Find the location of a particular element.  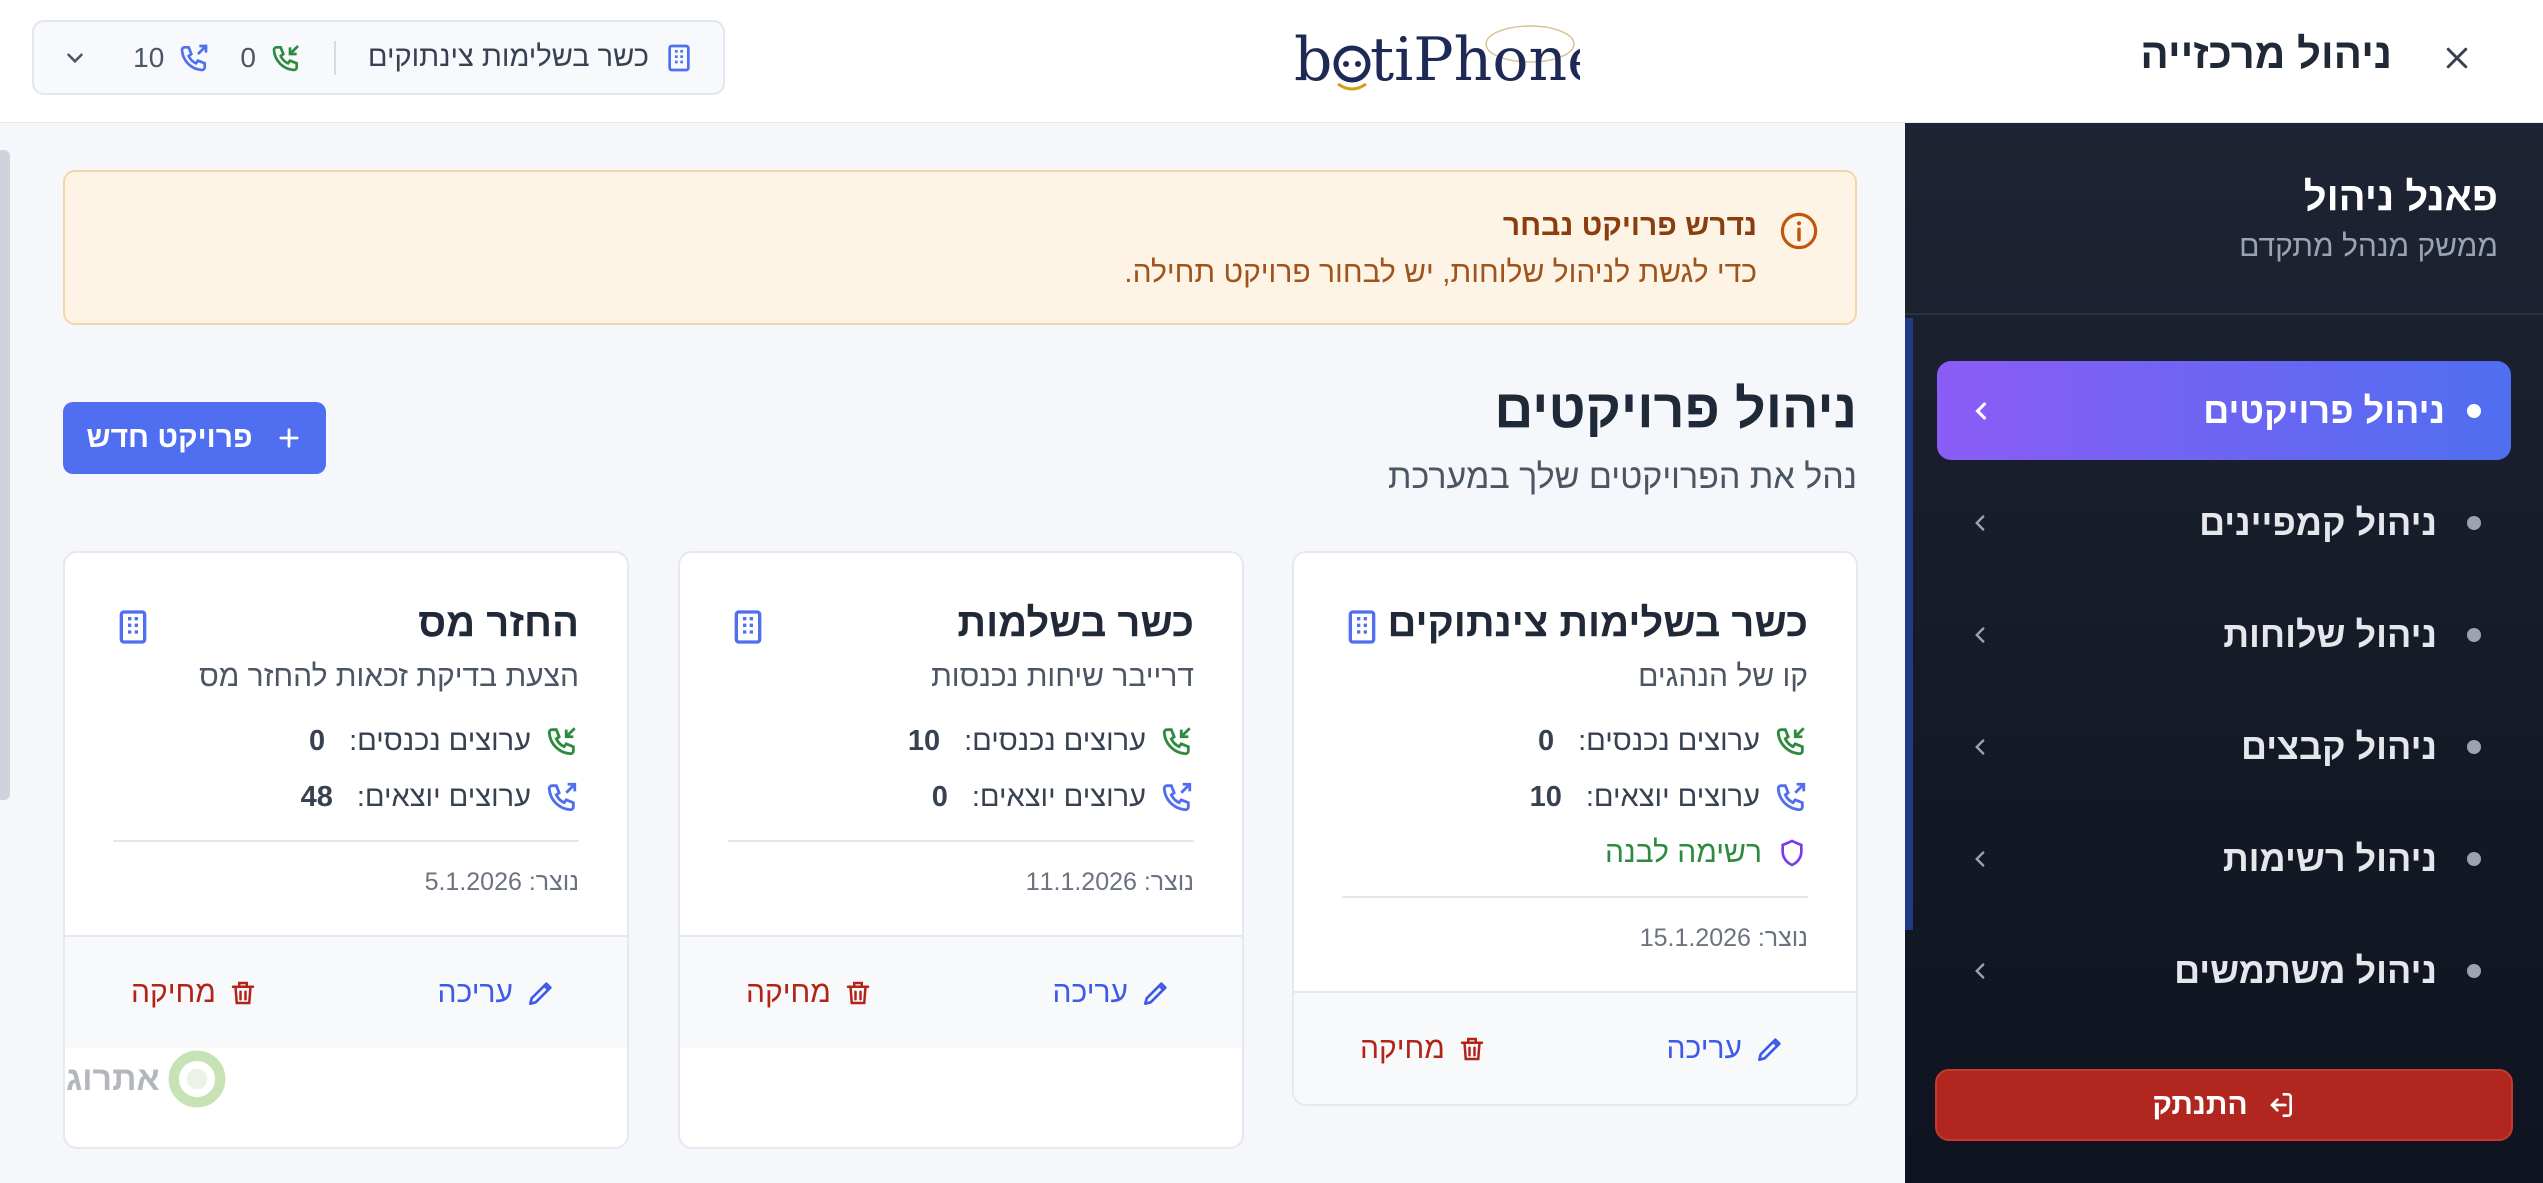

sidebar-item-label: ניהול קמפיינים is located at coordinates (2318, 522).